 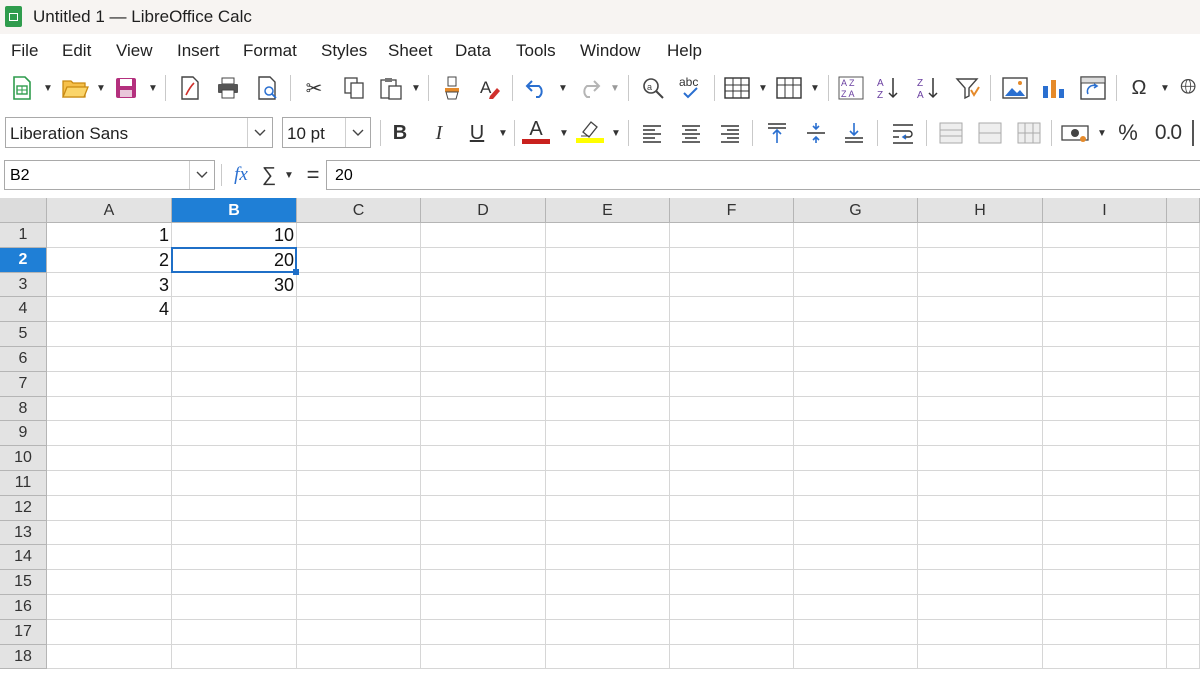 I want to click on cell-a1: 1, so click(x=109, y=235).